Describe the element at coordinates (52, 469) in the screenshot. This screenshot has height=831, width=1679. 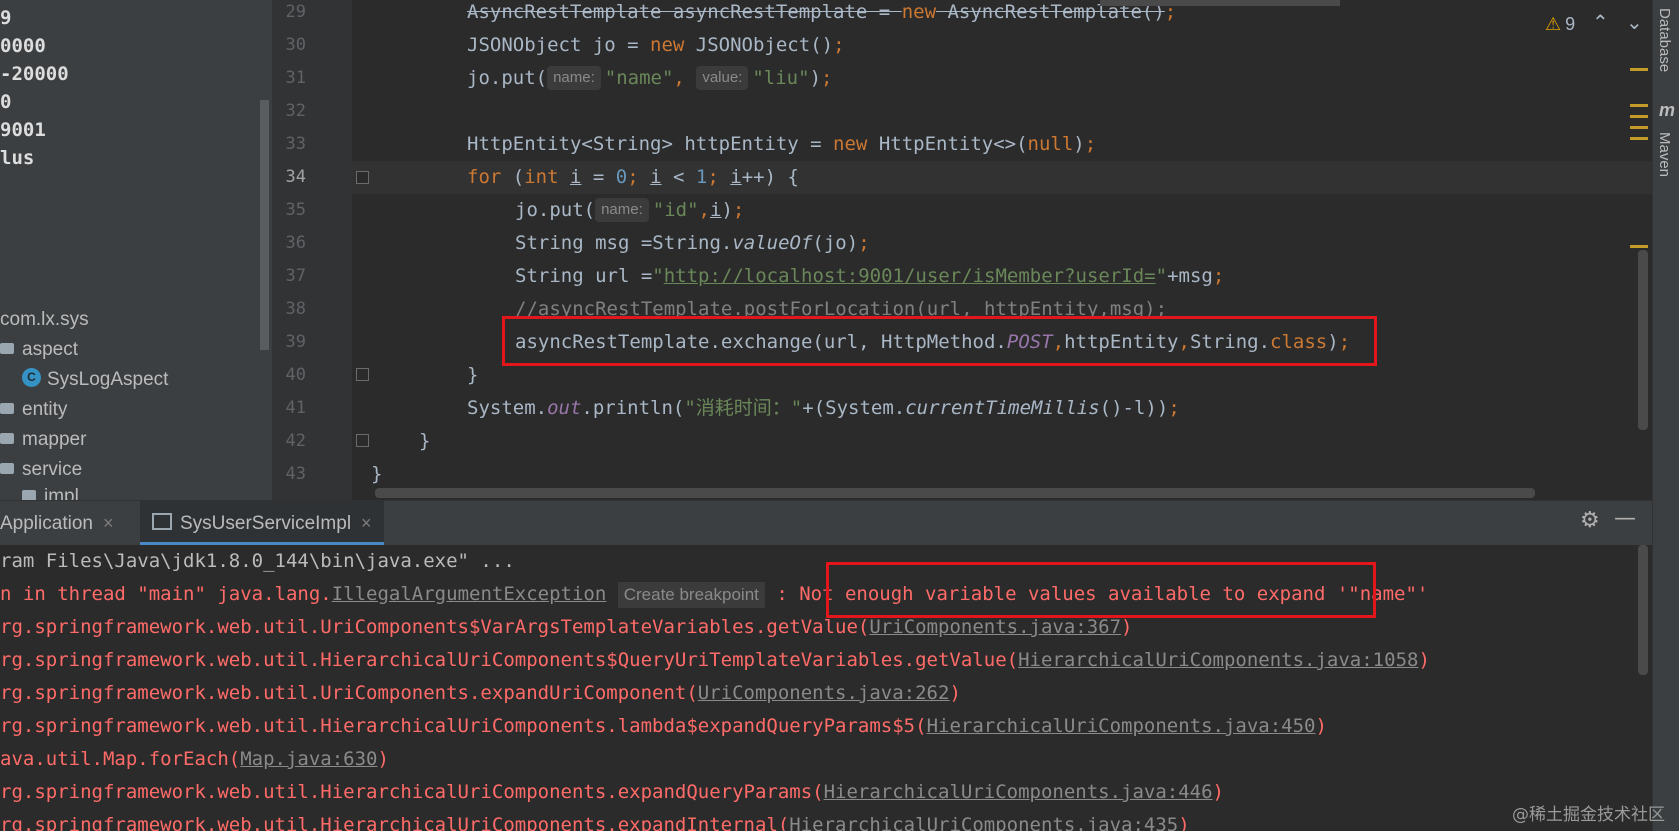
I see `tree-folder-label: service` at that location.